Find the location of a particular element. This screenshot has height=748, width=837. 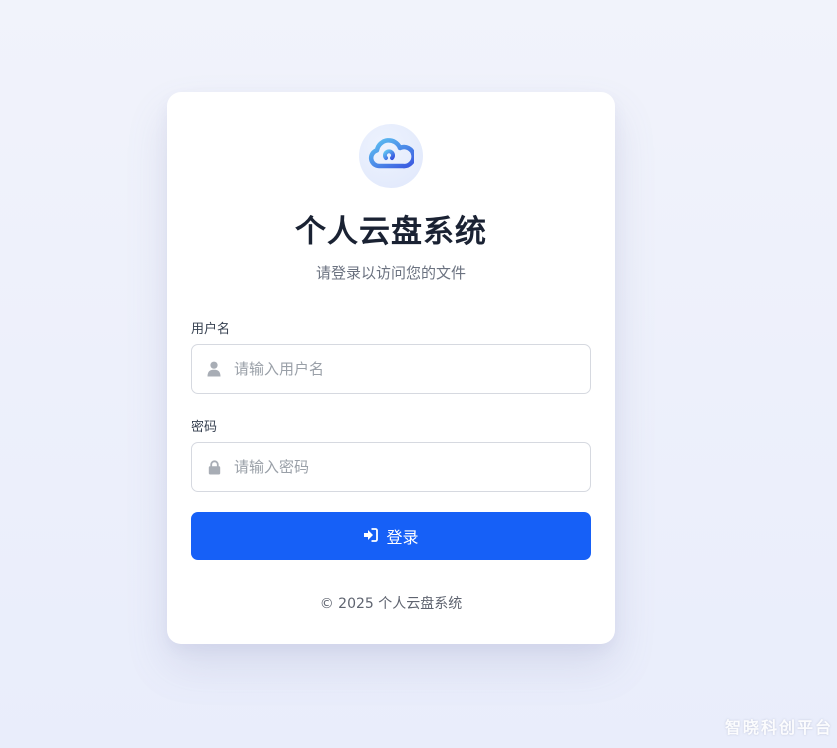

password-label: 密码 is located at coordinates (204, 427).